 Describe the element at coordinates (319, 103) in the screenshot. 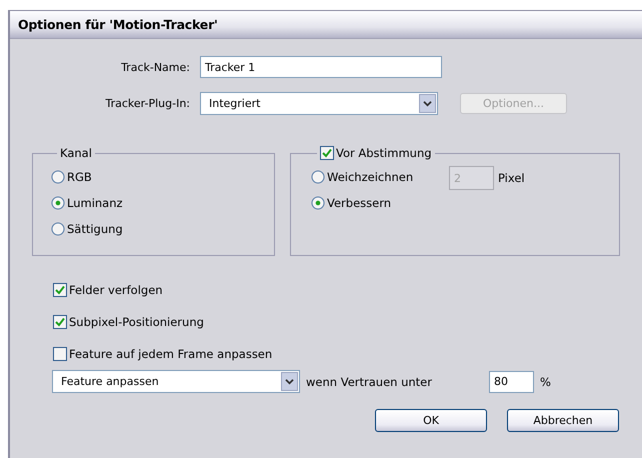

I see `dropdown: Integriert` at that location.